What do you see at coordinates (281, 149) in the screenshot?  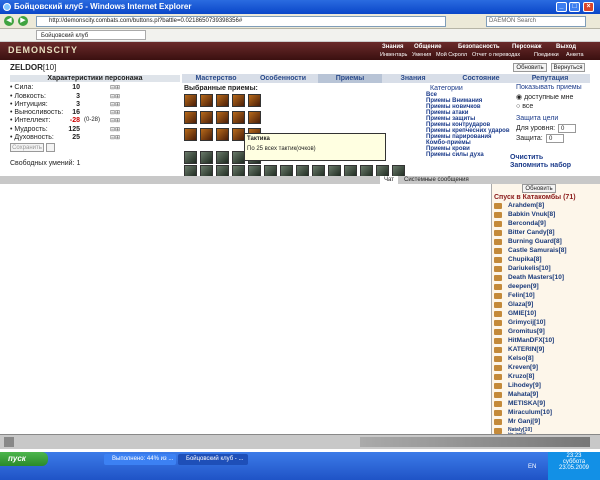 I see `tooltip-text: По 25 всех тактик(очков)` at bounding box center [281, 149].